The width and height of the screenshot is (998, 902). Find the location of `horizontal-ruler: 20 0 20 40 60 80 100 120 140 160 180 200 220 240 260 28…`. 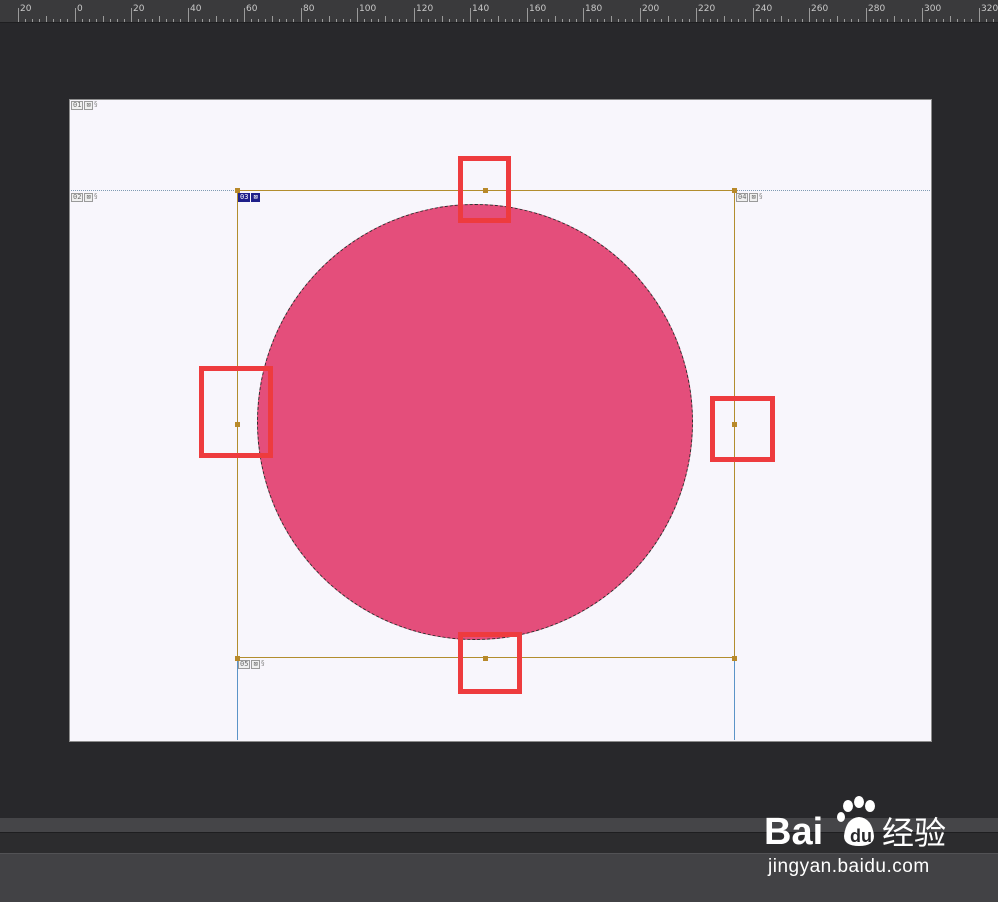

horizontal-ruler: 20 0 20 40 60 80 100 120 140 160 180 200 220 240 260 28… is located at coordinates (499, 11).